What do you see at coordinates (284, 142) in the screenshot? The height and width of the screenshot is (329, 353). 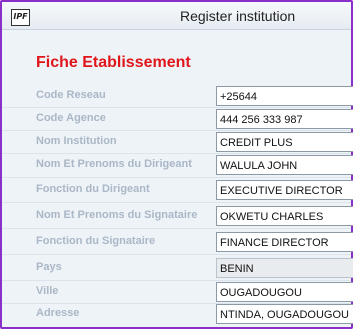 I see `nom-institution-input: CREDIT PLUS` at bounding box center [284, 142].